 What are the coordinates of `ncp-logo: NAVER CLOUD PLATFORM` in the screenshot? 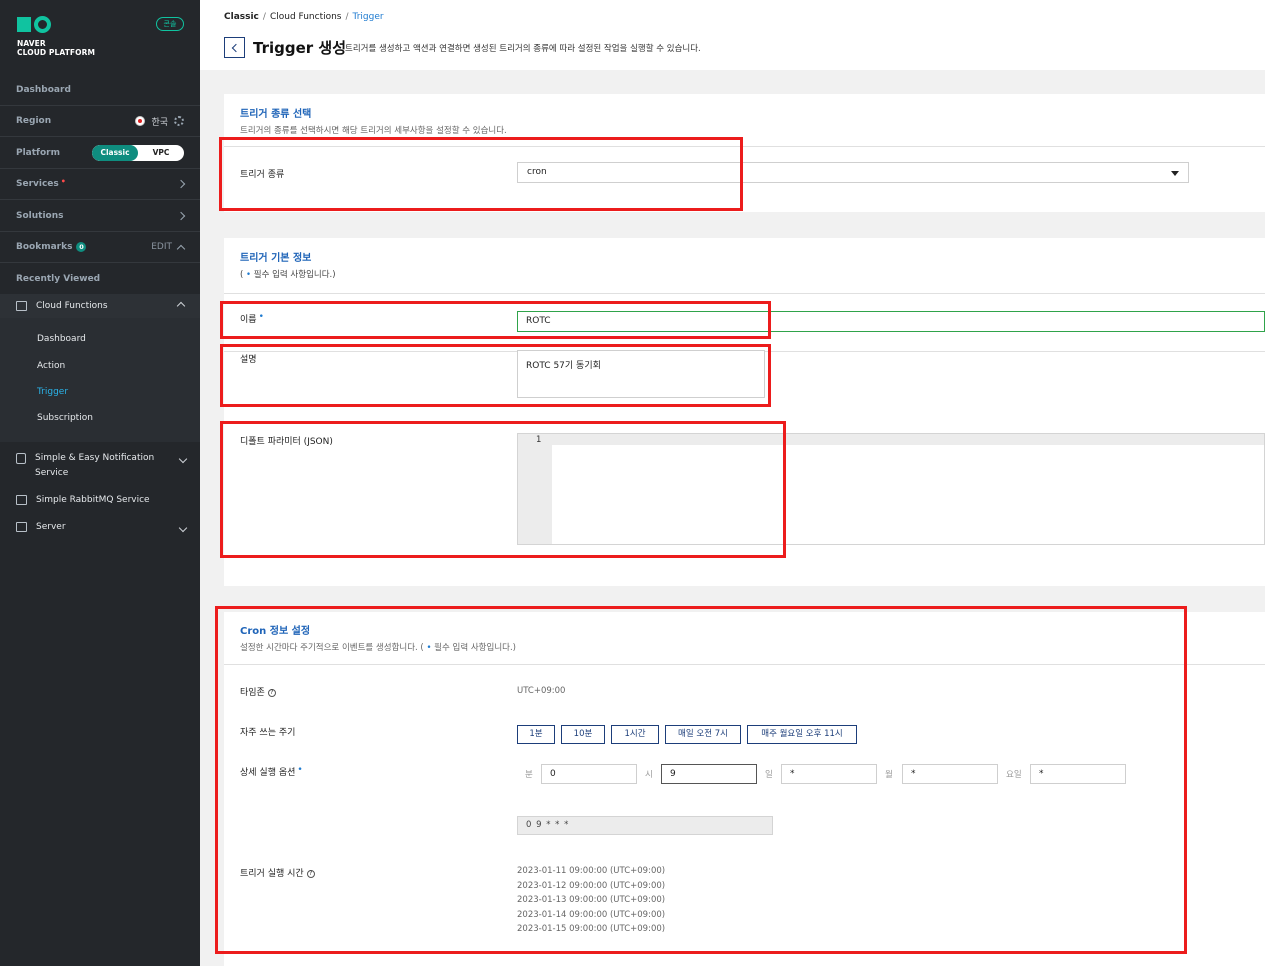 It's located at (56, 36).